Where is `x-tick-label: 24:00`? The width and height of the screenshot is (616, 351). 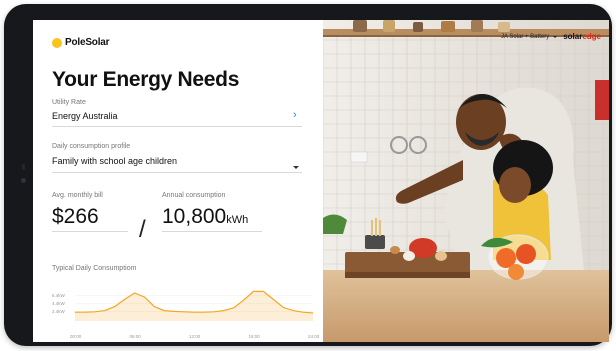
x-tick-label: 24:00 is located at coordinates (314, 336).